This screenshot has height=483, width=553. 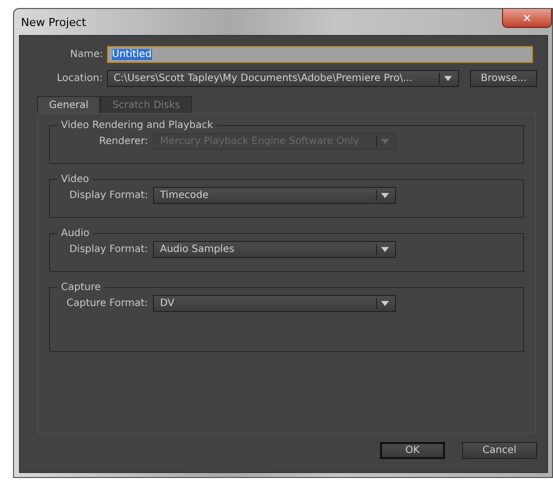 I want to click on field-label: Renderer:, so click(x=123, y=141).